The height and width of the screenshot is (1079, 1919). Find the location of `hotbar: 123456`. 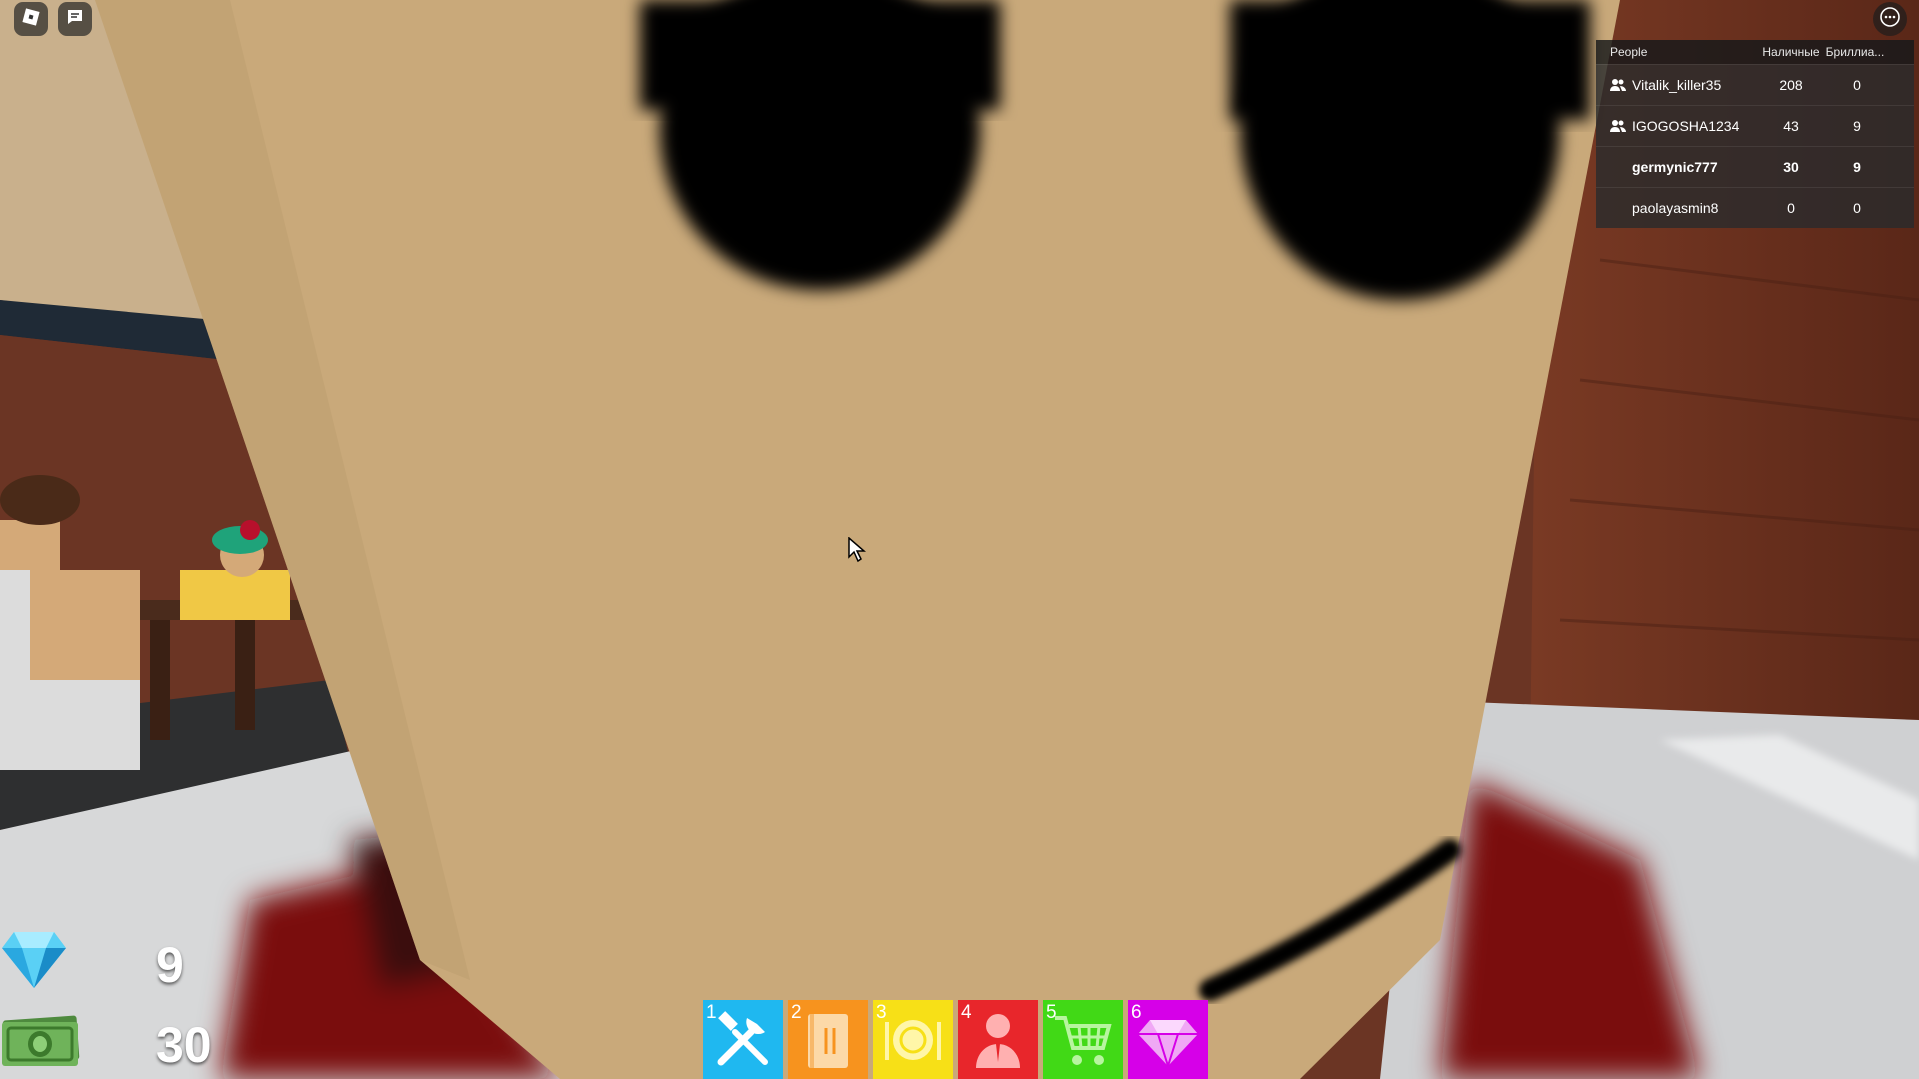

hotbar: 123456 is located at coordinates (955, 1039).